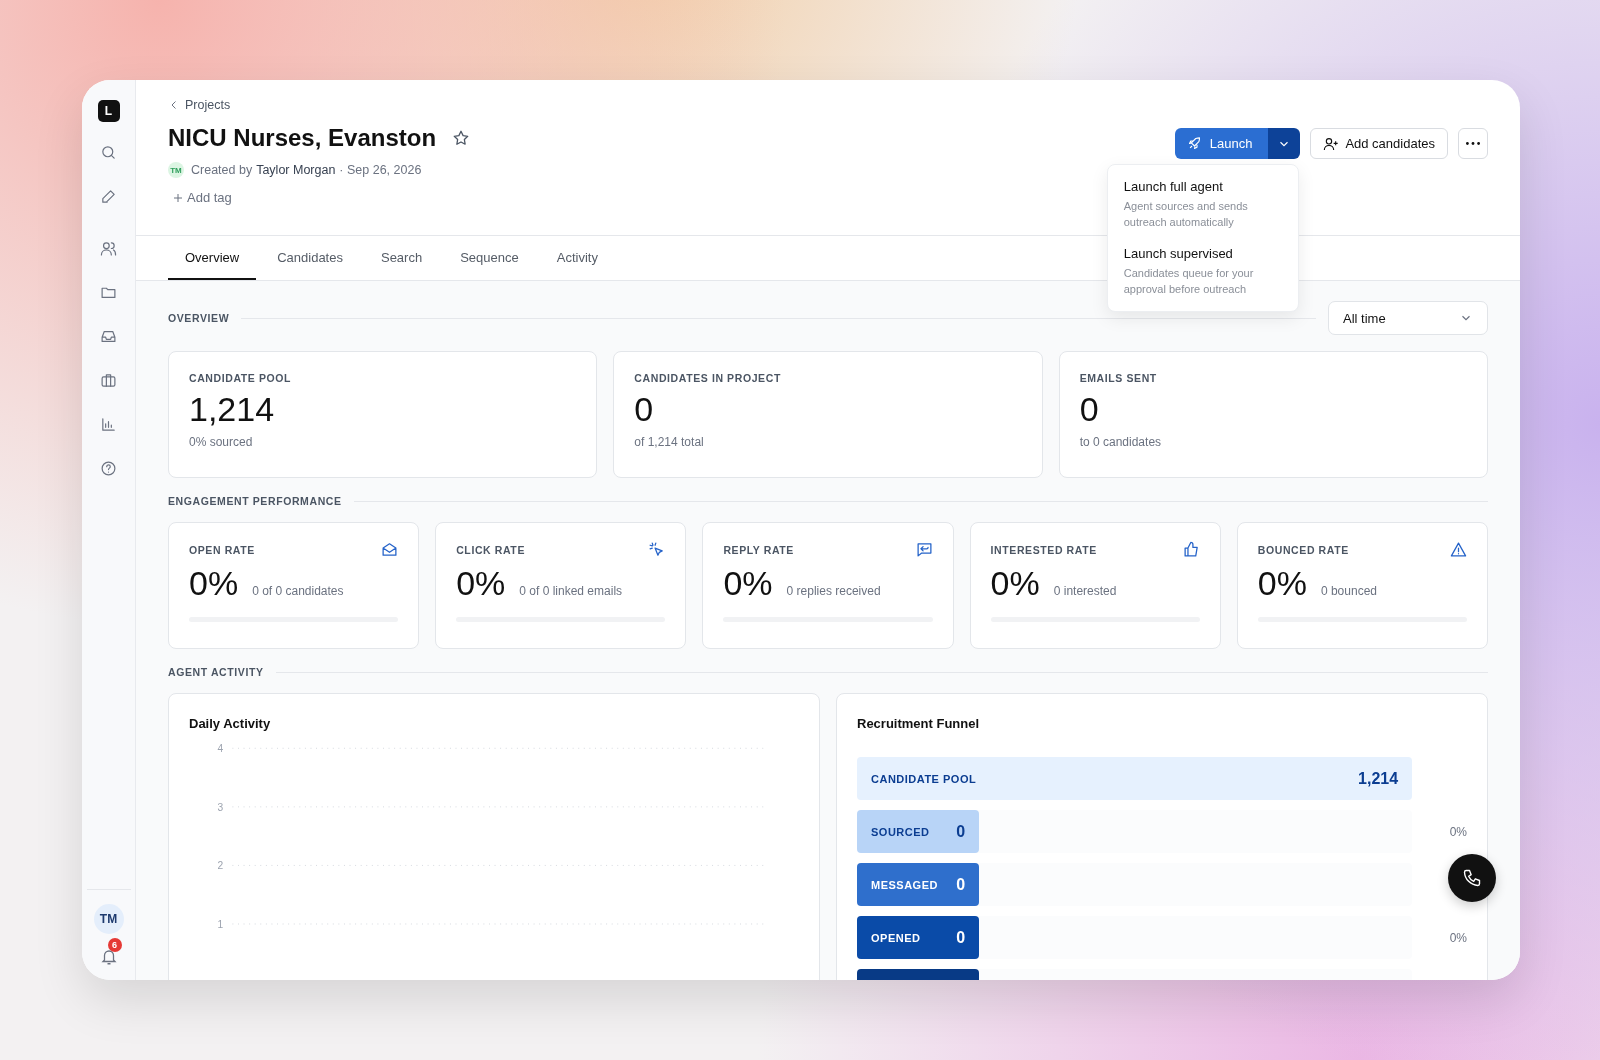  What do you see at coordinates (108, 957) in the screenshot?
I see `bell-icon` at bounding box center [108, 957].